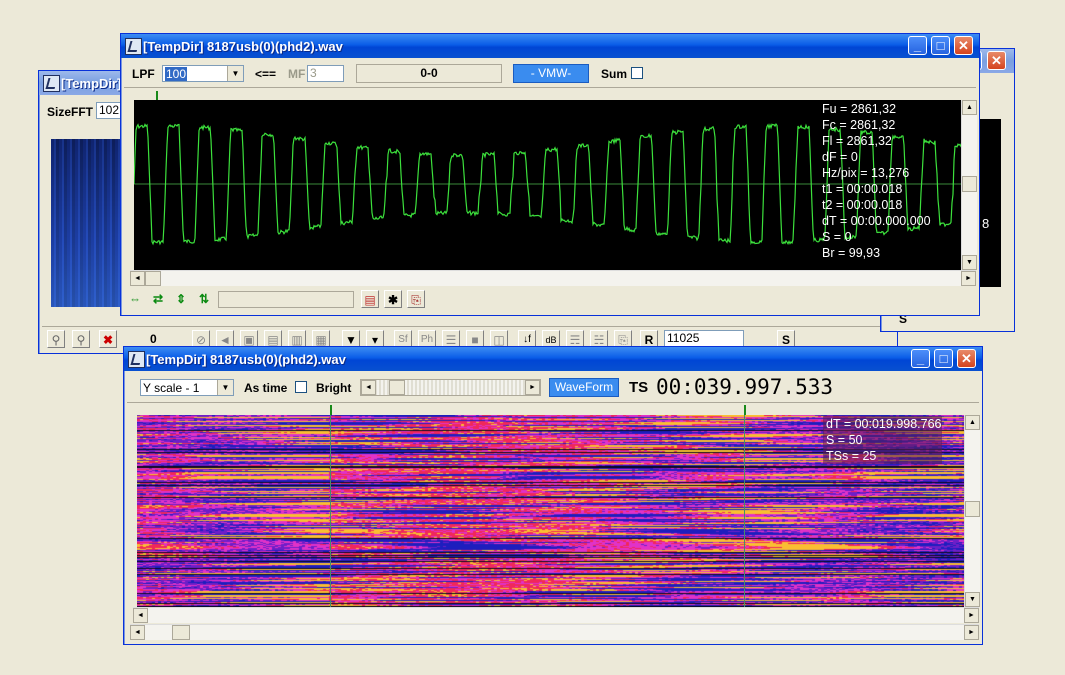  What do you see at coordinates (862, 205) in the screenshot?
I see `waveform-readout-line: t2 = 00:00.018` at bounding box center [862, 205].